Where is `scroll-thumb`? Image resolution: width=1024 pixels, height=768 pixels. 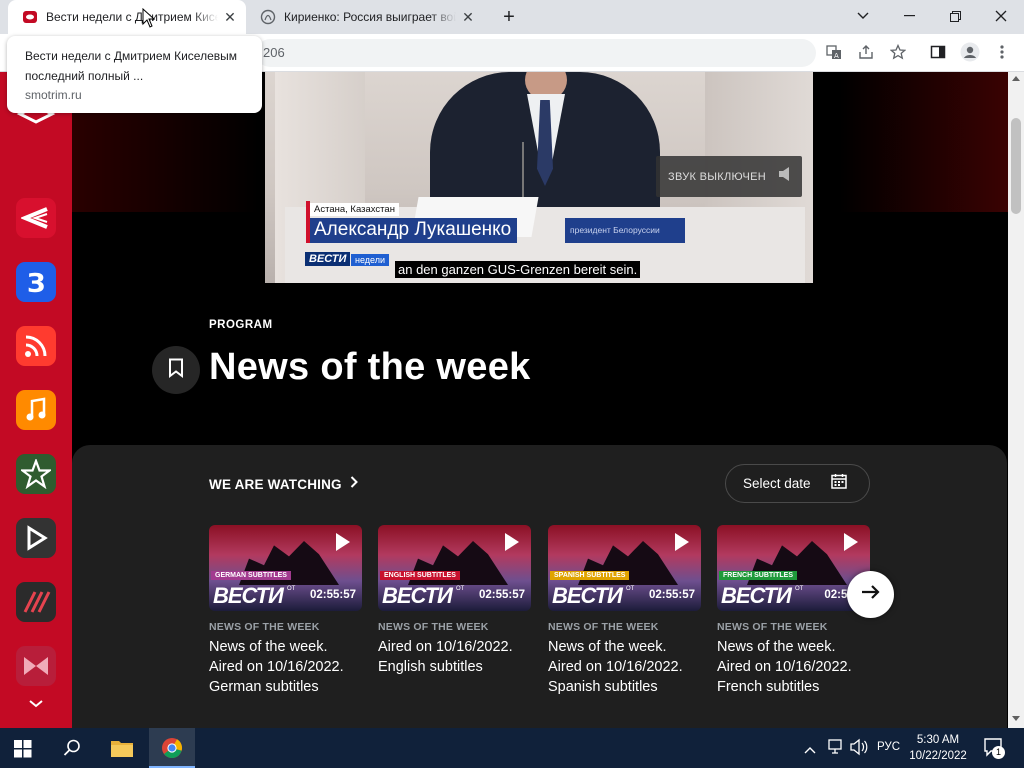 scroll-thumb is located at coordinates (1016, 166).